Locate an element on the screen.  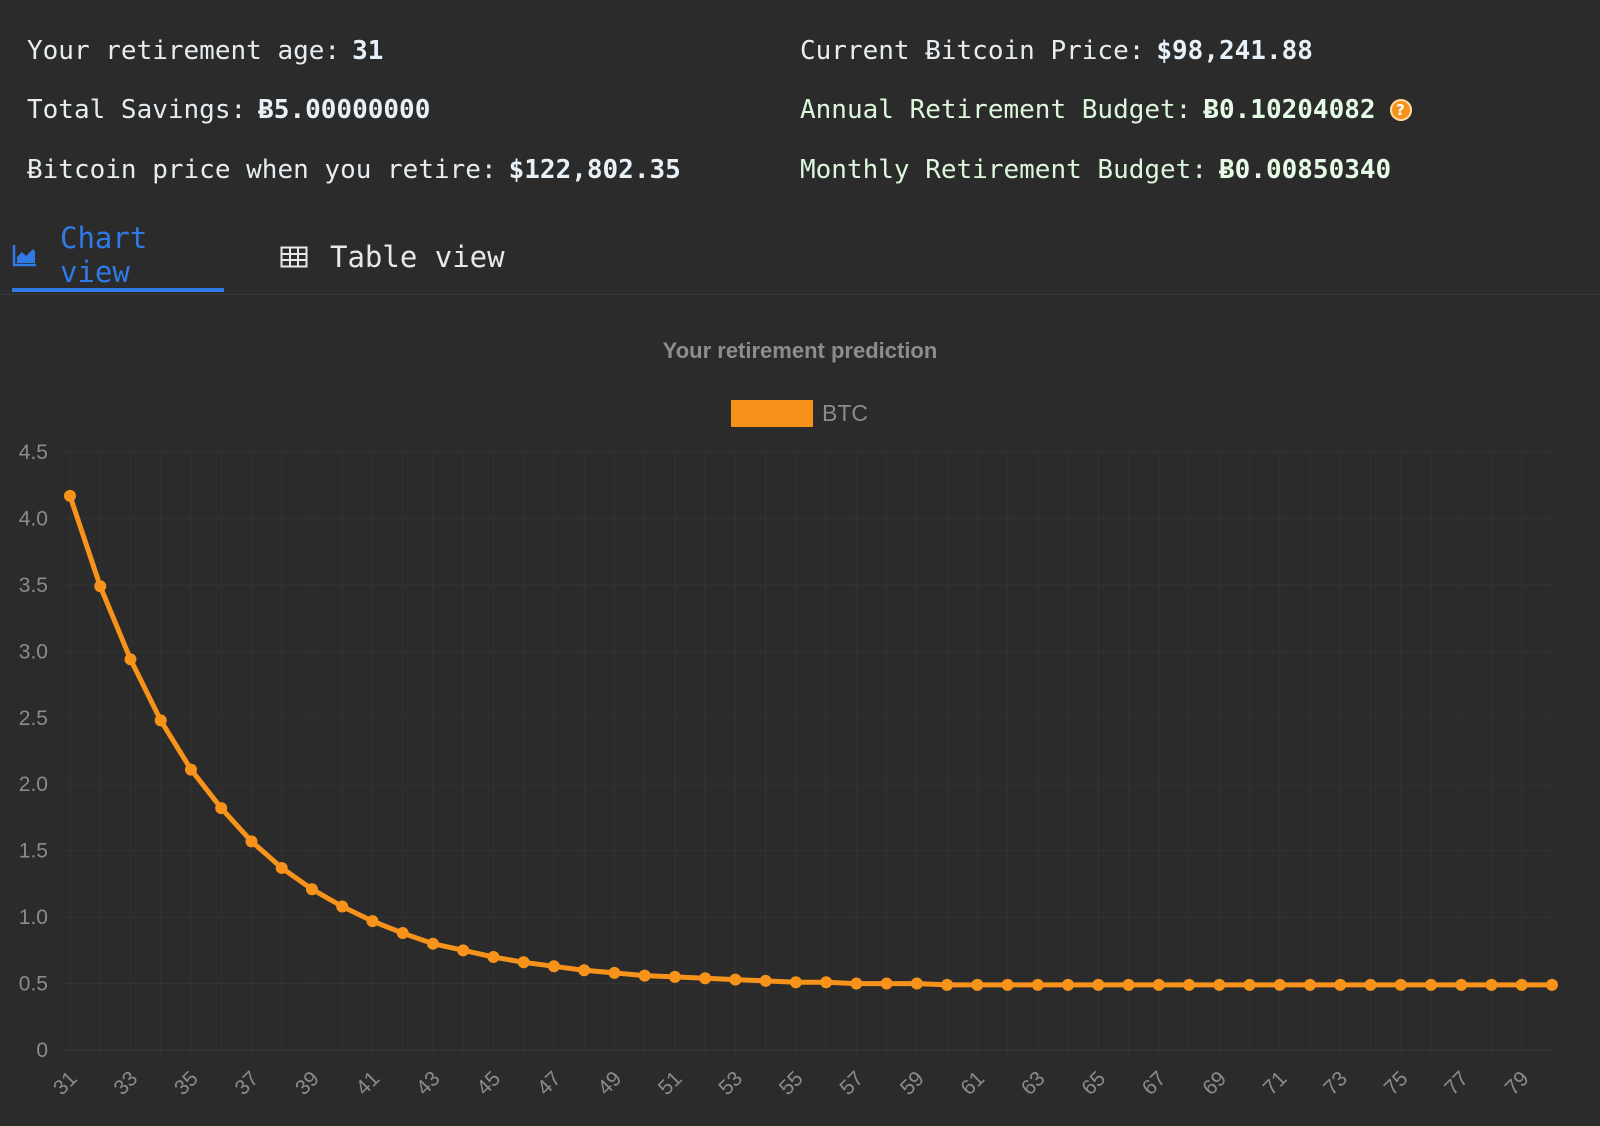
x-tick-label: 71 is located at coordinates (1275, 1083).